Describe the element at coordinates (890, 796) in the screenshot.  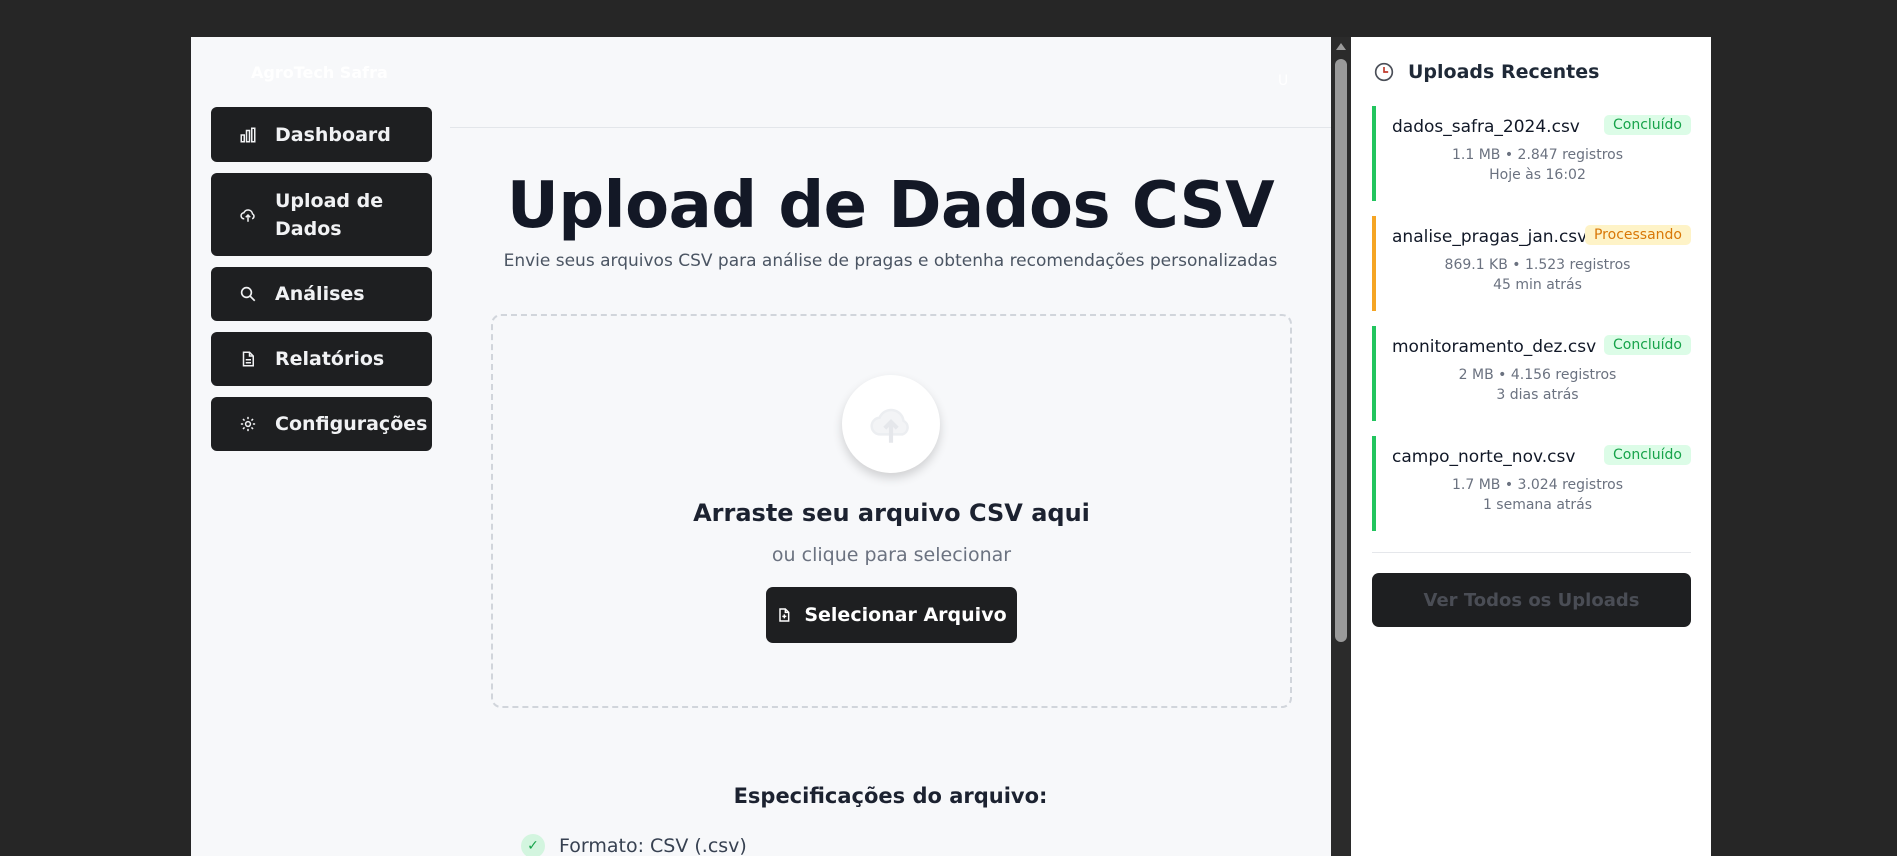
I see `specs-title: Especificações do arquivo:` at that location.